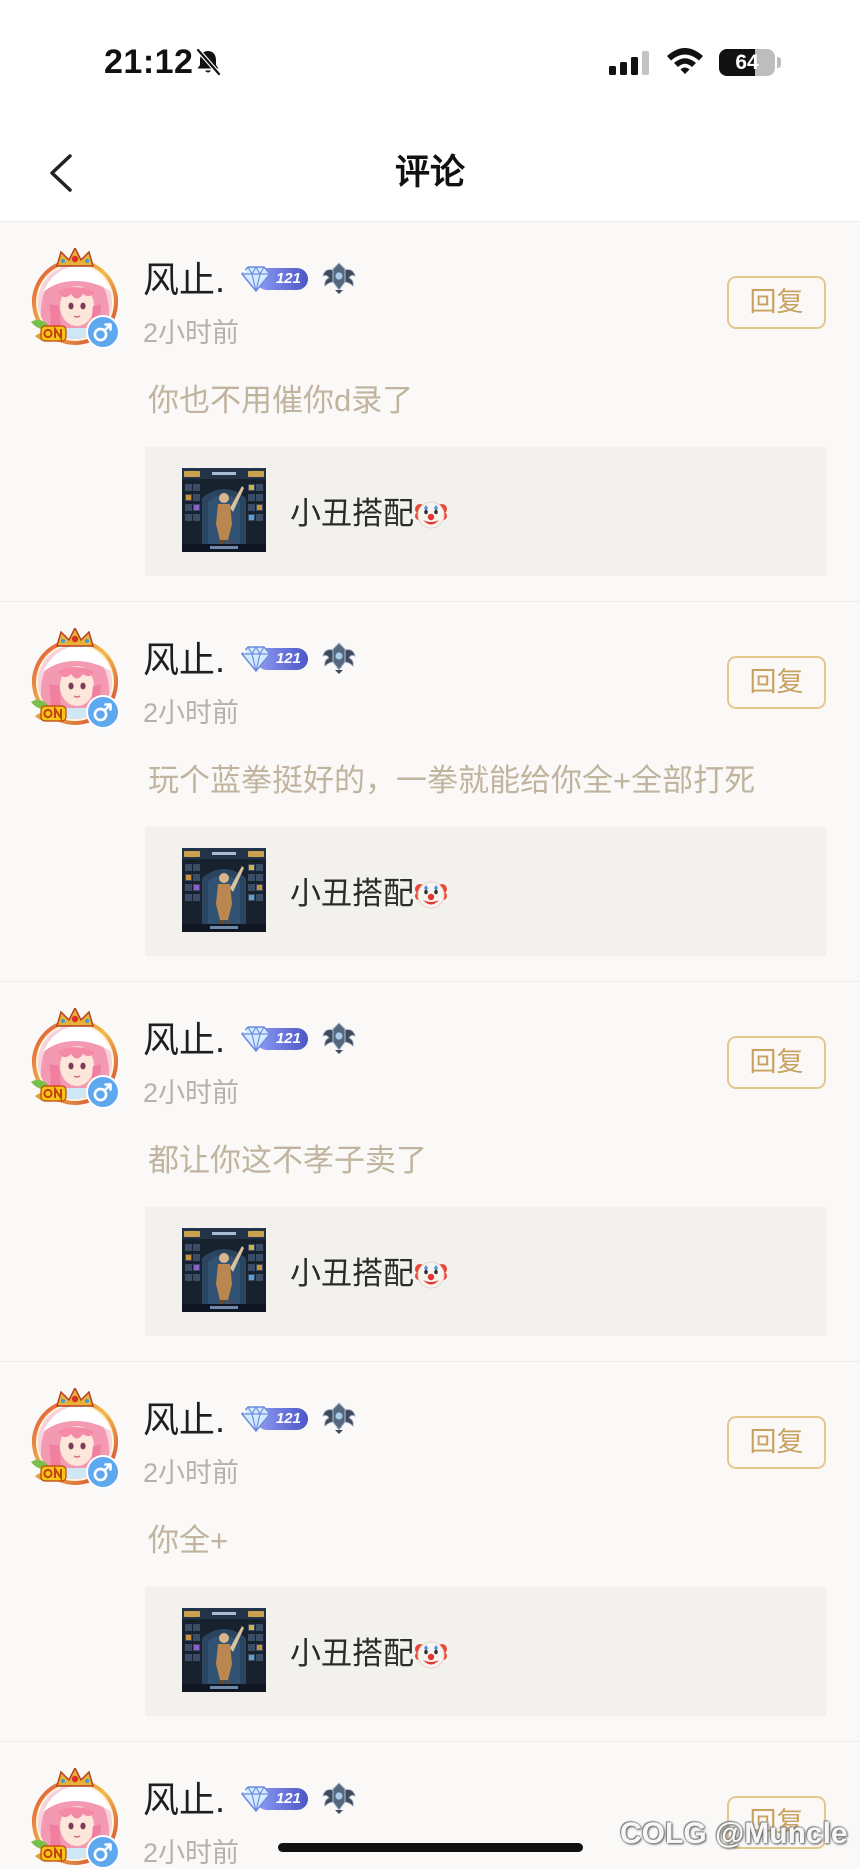 The image size is (860, 1869). I want to click on nav-header: 评论, so click(430, 171).